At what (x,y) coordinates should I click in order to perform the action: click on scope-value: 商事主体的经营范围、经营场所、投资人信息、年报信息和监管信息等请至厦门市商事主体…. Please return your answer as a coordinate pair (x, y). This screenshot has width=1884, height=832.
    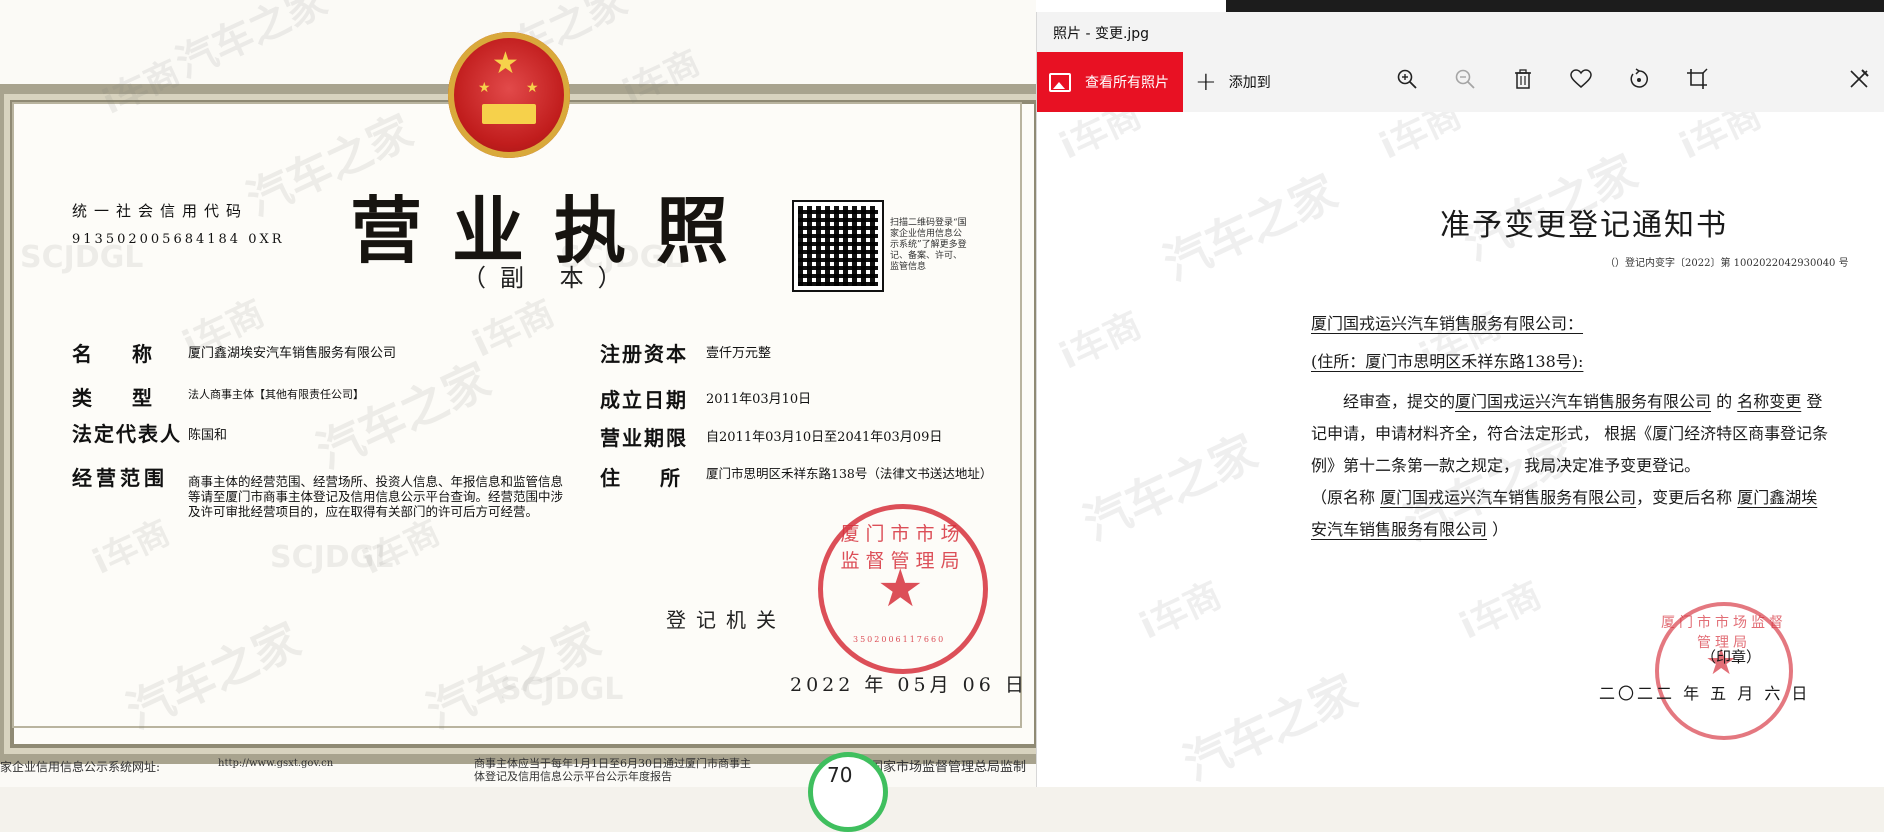
    Looking at the image, I should click on (376, 496).